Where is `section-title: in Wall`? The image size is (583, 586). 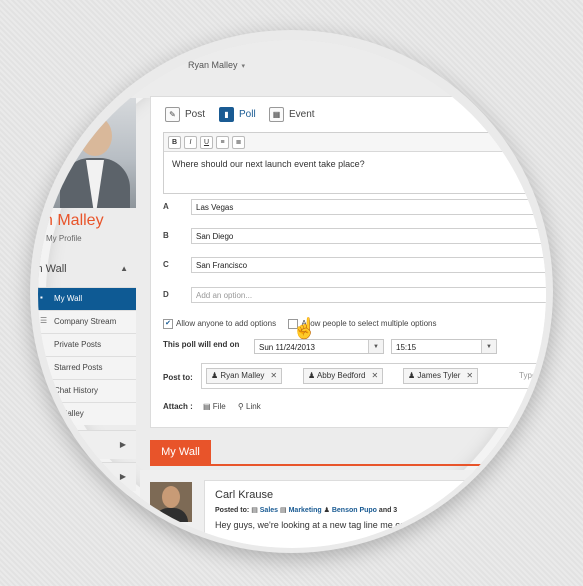 section-title: in Wall is located at coordinates (52, 269).